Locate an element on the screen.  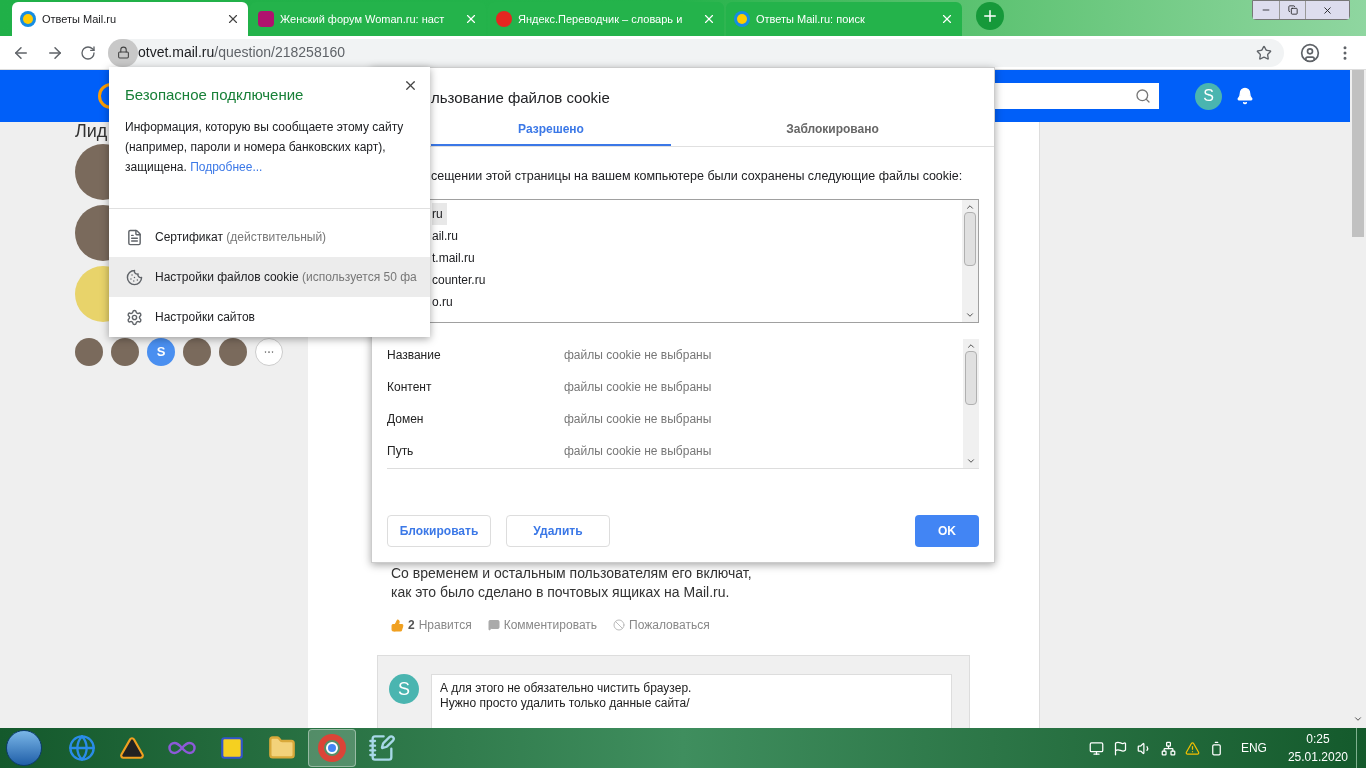
folder-icon is located at coordinates (282, 748).